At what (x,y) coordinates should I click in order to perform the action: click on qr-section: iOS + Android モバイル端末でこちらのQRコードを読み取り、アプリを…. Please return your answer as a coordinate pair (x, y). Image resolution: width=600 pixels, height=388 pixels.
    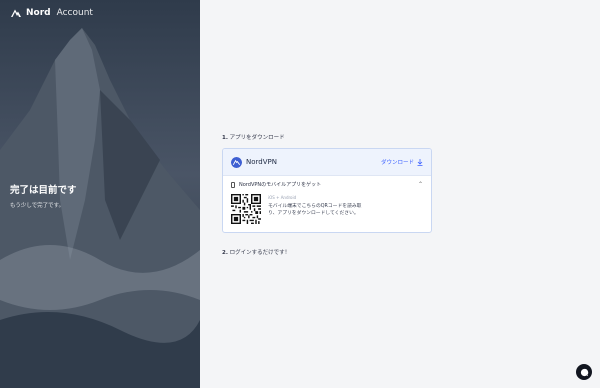
    Looking at the image, I should click on (327, 212).